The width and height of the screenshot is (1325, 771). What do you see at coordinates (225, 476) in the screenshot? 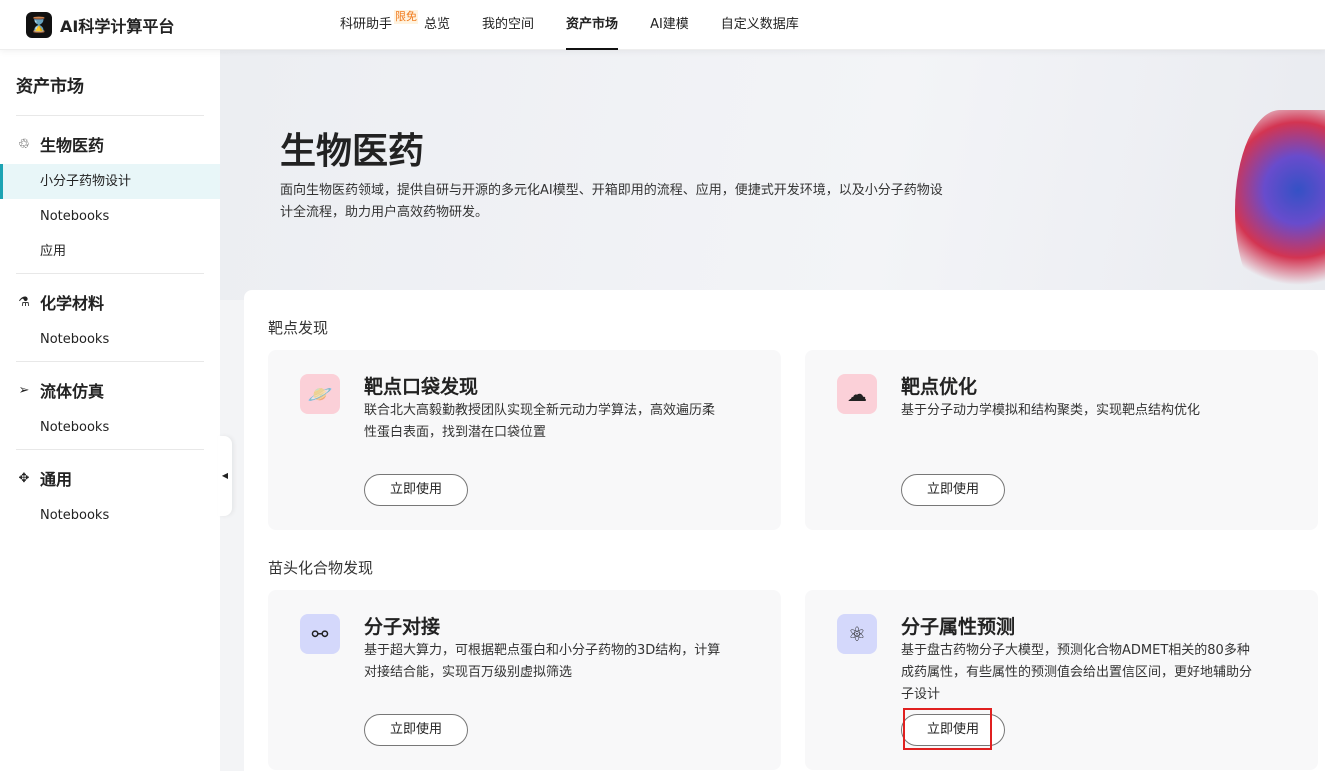
I see `collapse-sidebar-button: ◀` at bounding box center [225, 476].